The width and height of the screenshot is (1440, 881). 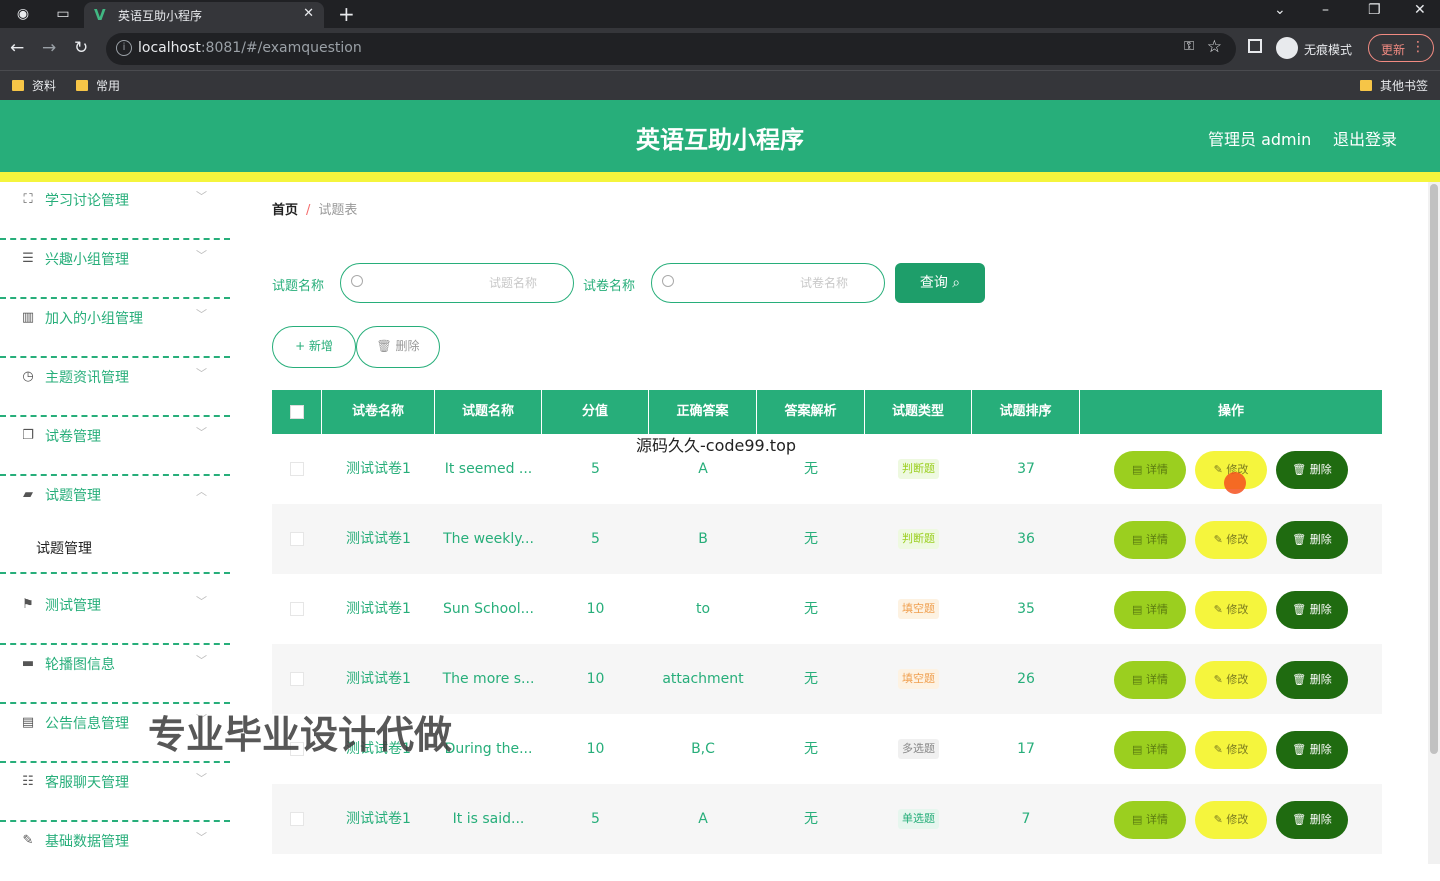 What do you see at coordinates (827, 819) in the screenshot?
I see `table-row: 测试试卷1 It is said... 5 A 无 单选题 7 ▤ 详情 ✎ 修改 🗑 删除` at bounding box center [827, 819].